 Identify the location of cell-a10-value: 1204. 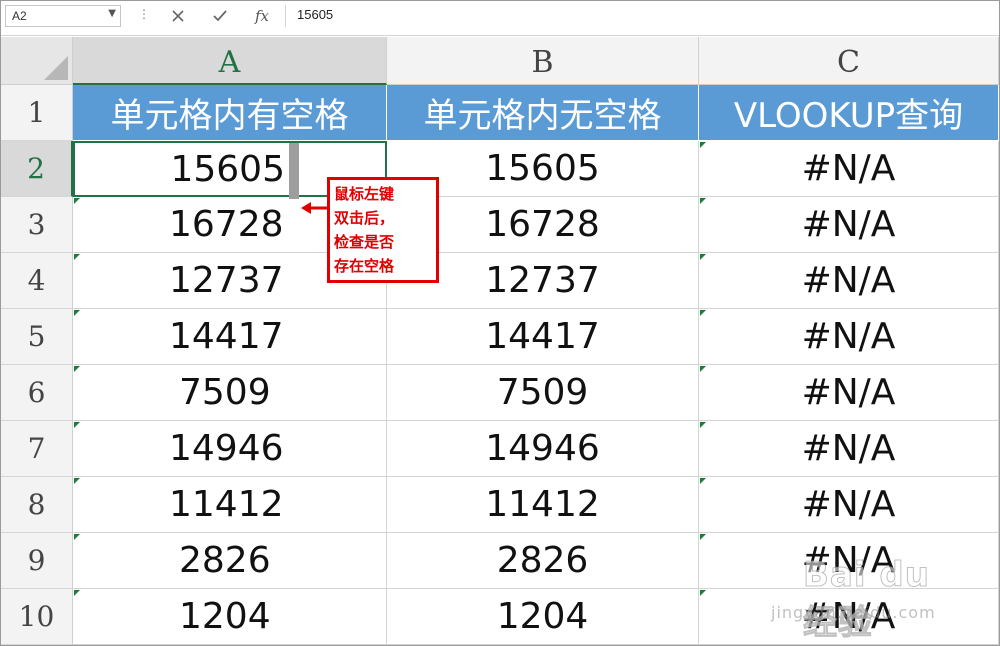
(225, 616).